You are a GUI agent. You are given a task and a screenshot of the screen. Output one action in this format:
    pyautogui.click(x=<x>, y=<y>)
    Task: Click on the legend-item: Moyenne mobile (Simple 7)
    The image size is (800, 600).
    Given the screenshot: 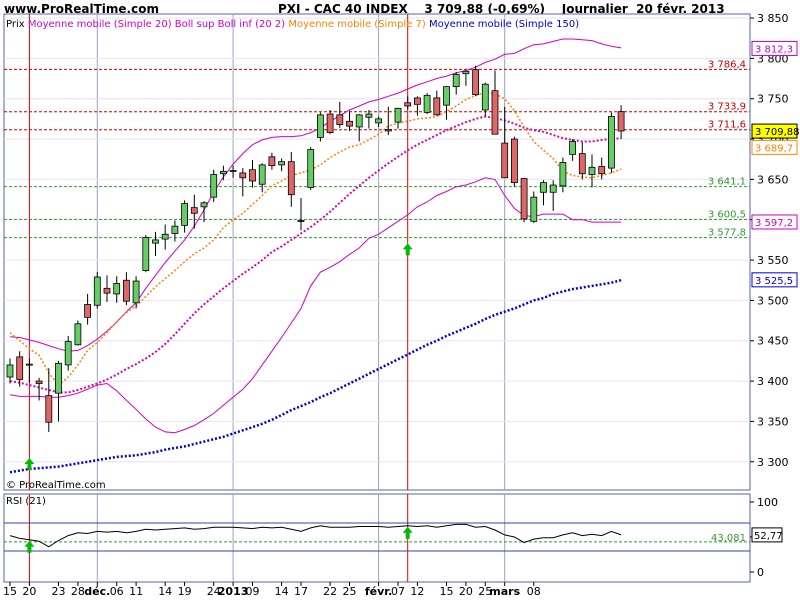 What is the action you would take?
    pyautogui.click(x=355, y=24)
    